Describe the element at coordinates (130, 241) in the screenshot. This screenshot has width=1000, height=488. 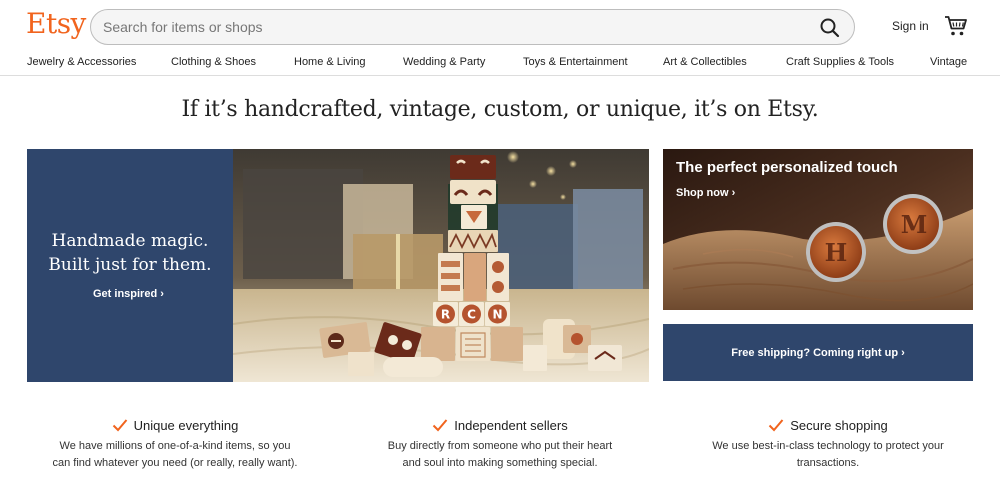
I see `hero-title-line1: Handmade magic.` at that location.